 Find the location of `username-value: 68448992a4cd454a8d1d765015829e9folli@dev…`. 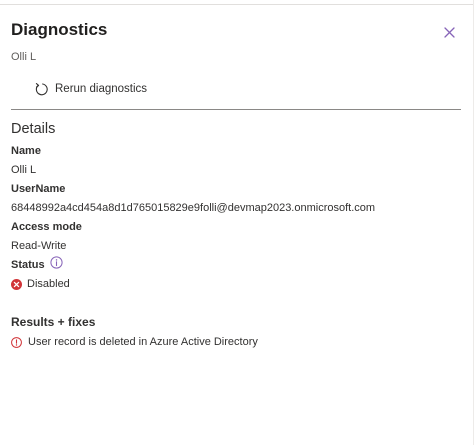

username-value: 68448992a4cd454a8d1d765015829e9folli@dev… is located at coordinates (193, 208).